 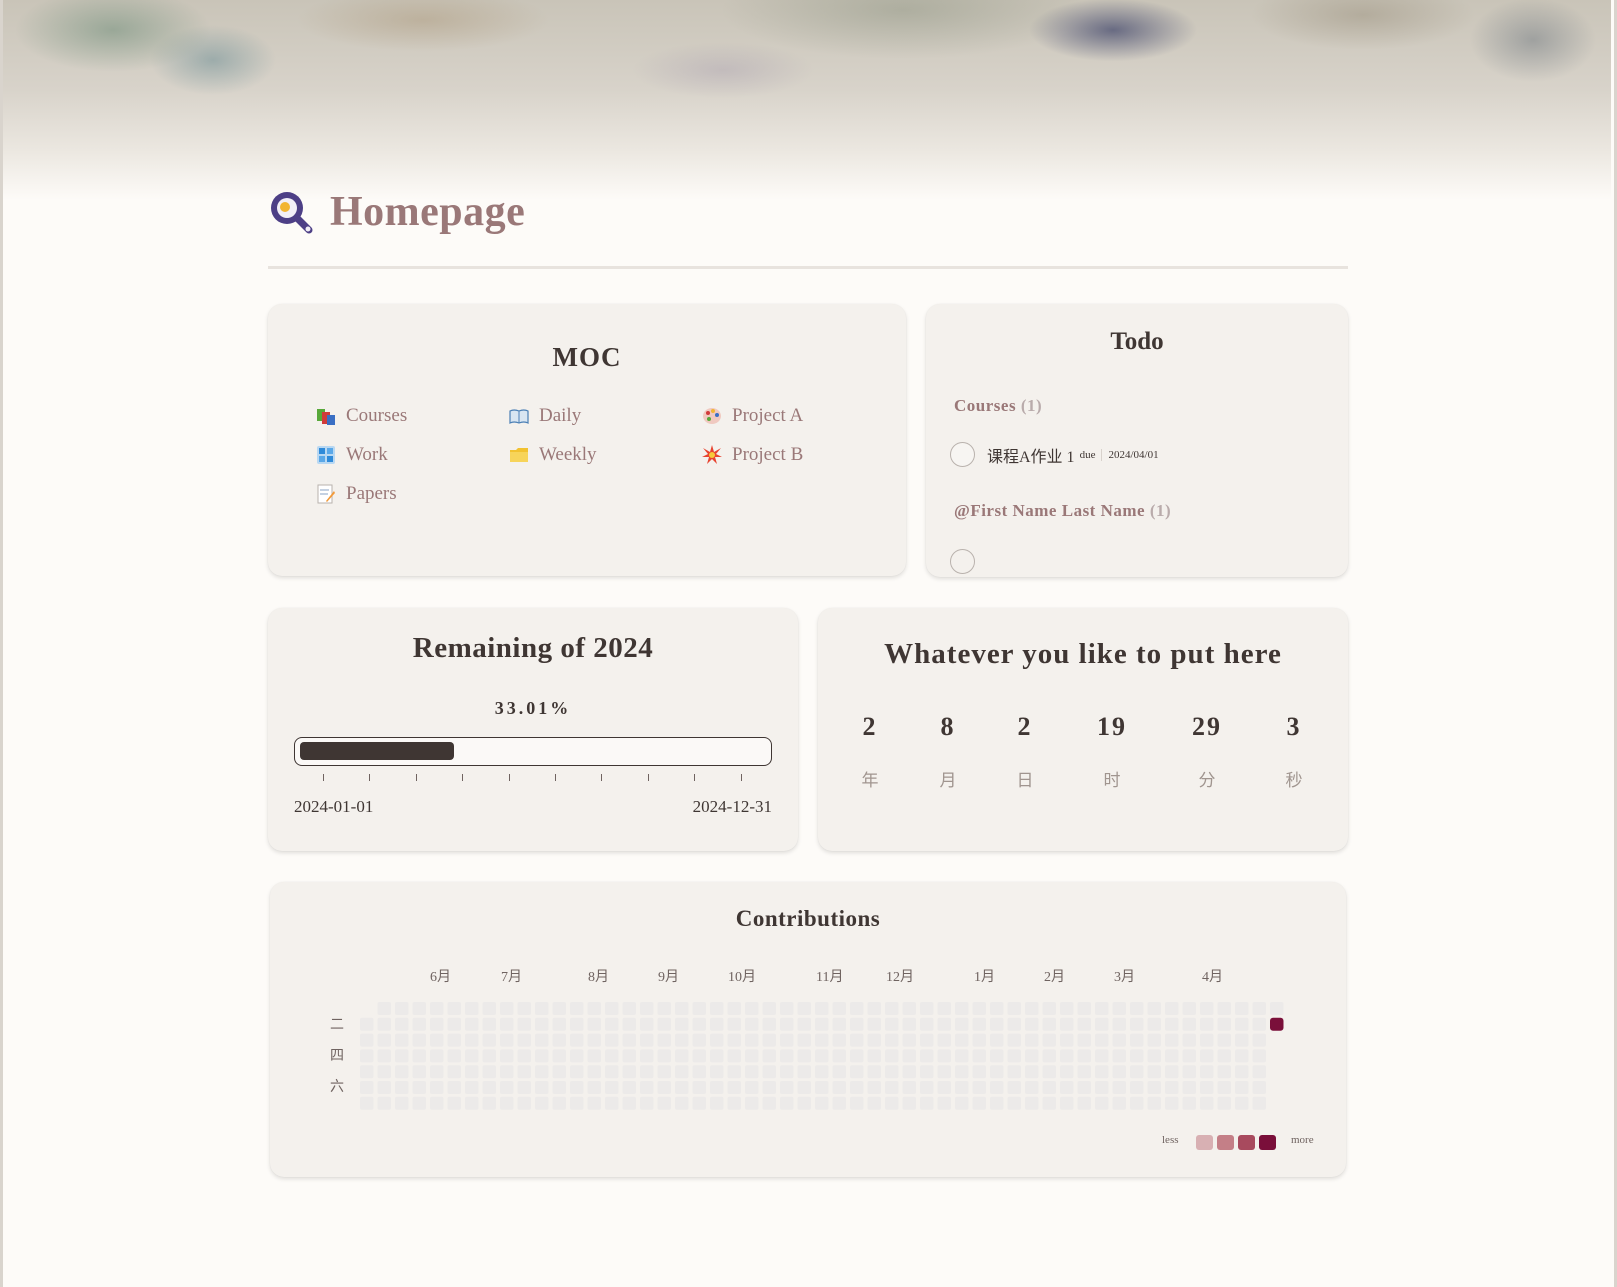 I want to click on todo-checkbox, so click(x=962, y=561).